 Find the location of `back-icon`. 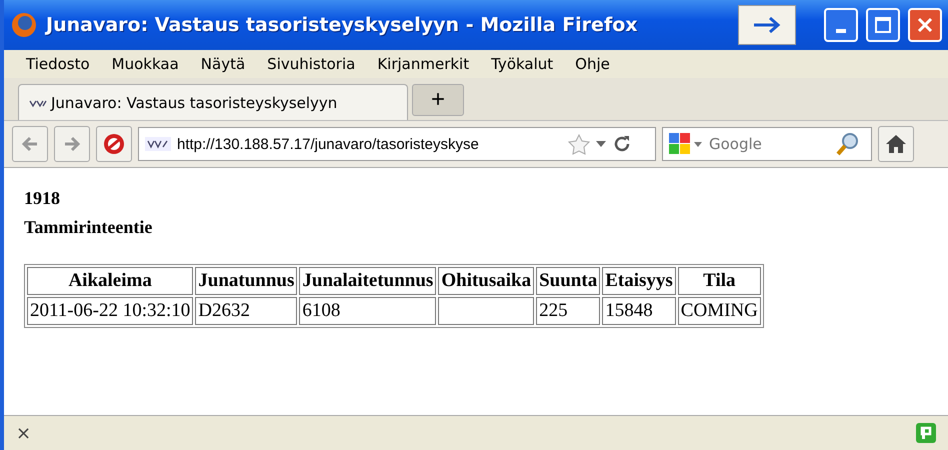

back-icon is located at coordinates (30, 144).